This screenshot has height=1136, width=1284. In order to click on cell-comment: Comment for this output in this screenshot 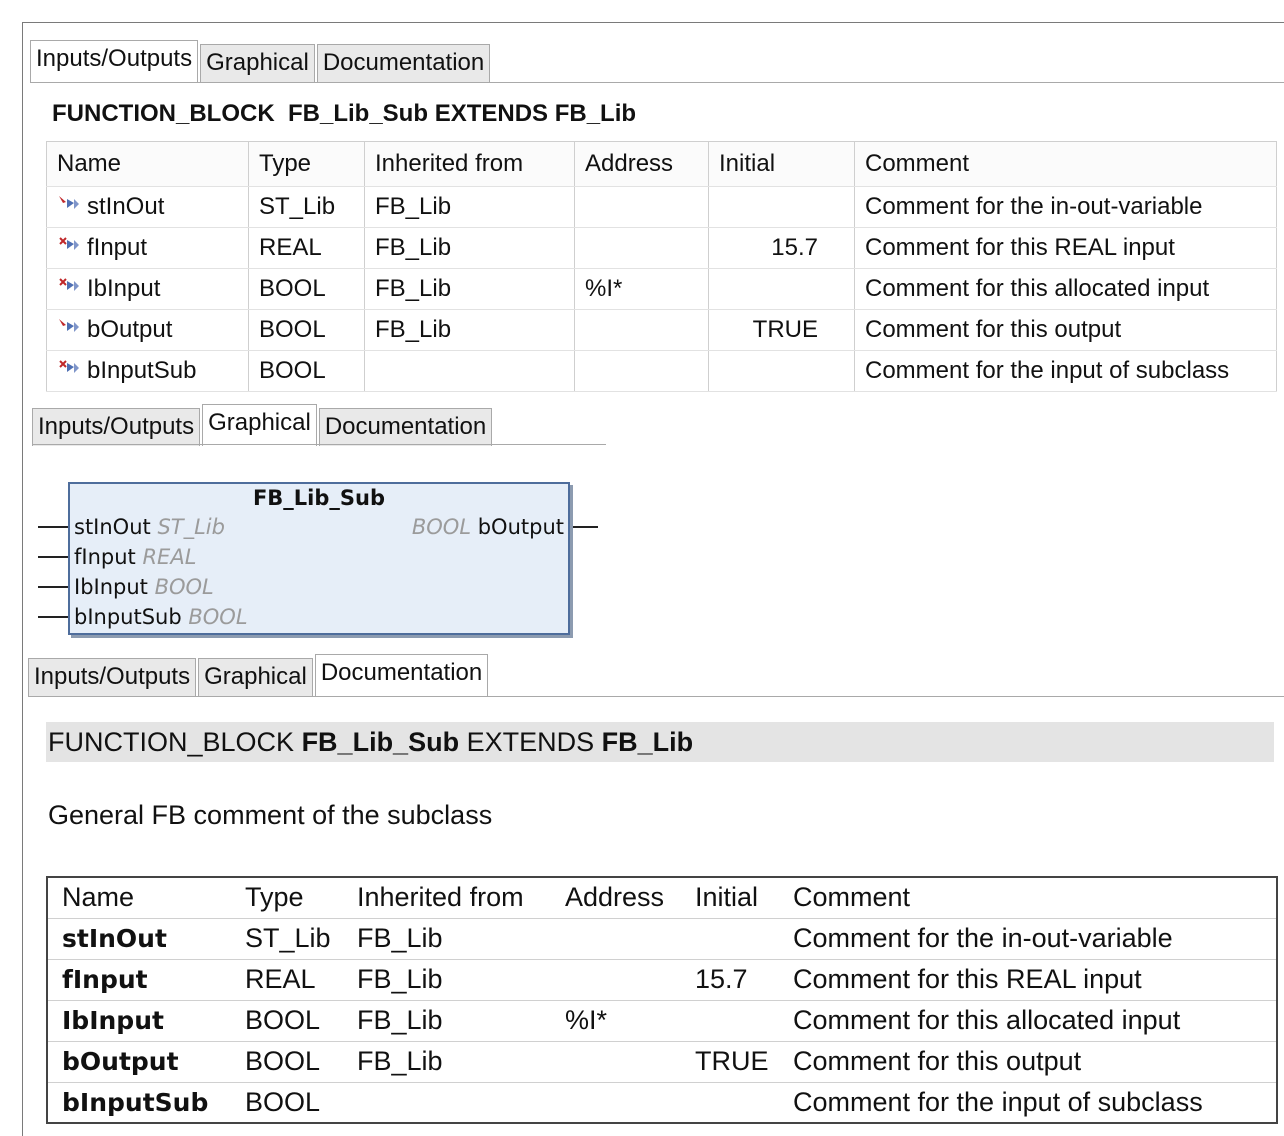, I will do `click(1065, 330)`.